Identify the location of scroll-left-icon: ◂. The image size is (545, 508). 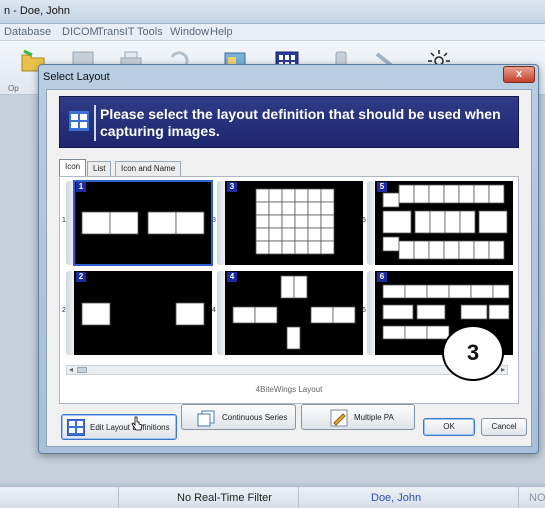
(71, 369).